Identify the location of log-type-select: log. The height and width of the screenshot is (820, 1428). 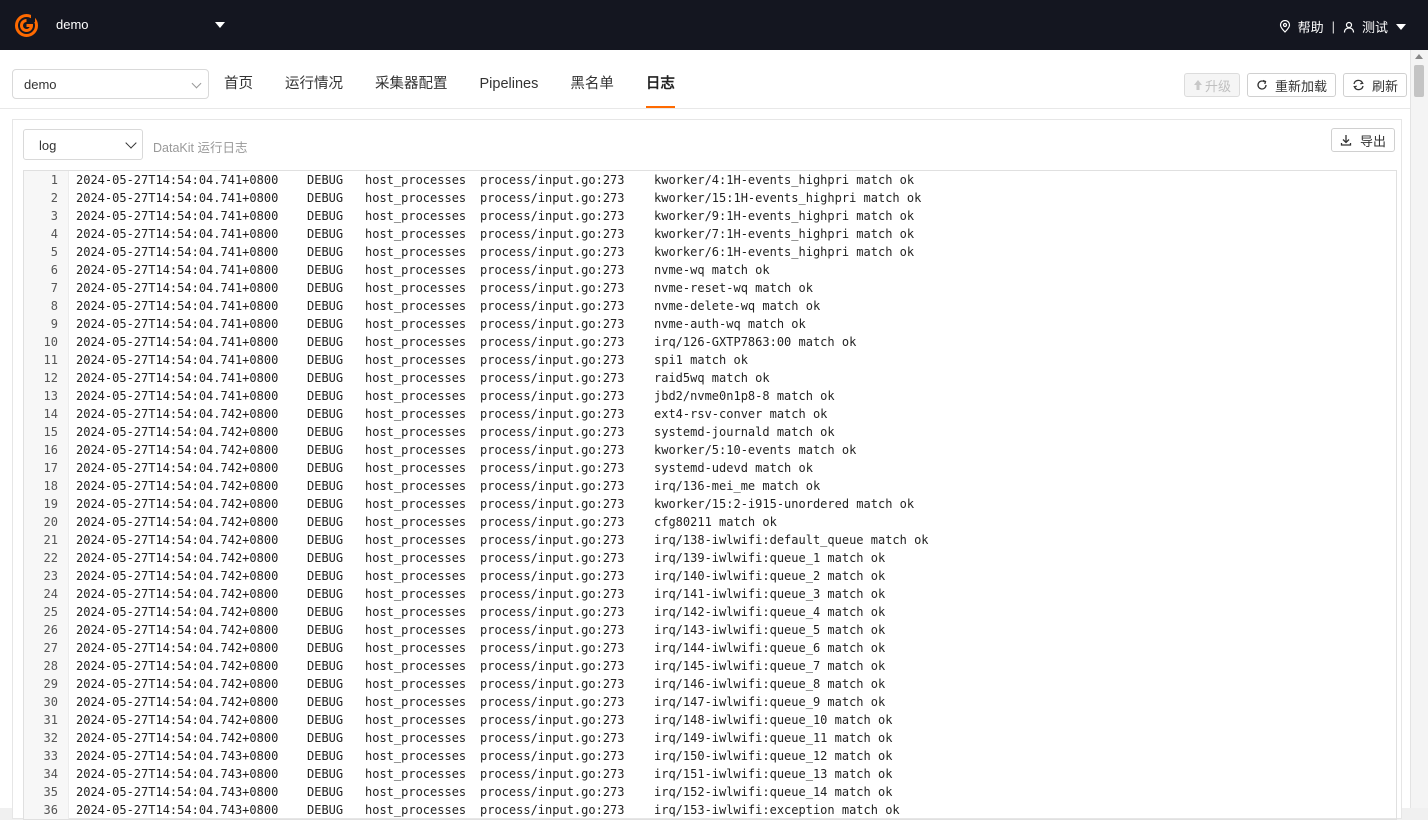
(83, 144).